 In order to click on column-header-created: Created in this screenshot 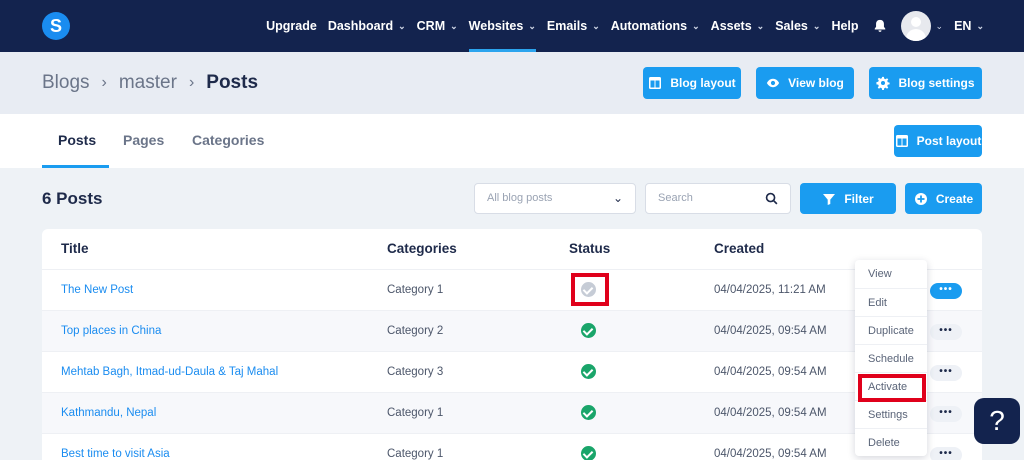, I will do `click(739, 248)`.